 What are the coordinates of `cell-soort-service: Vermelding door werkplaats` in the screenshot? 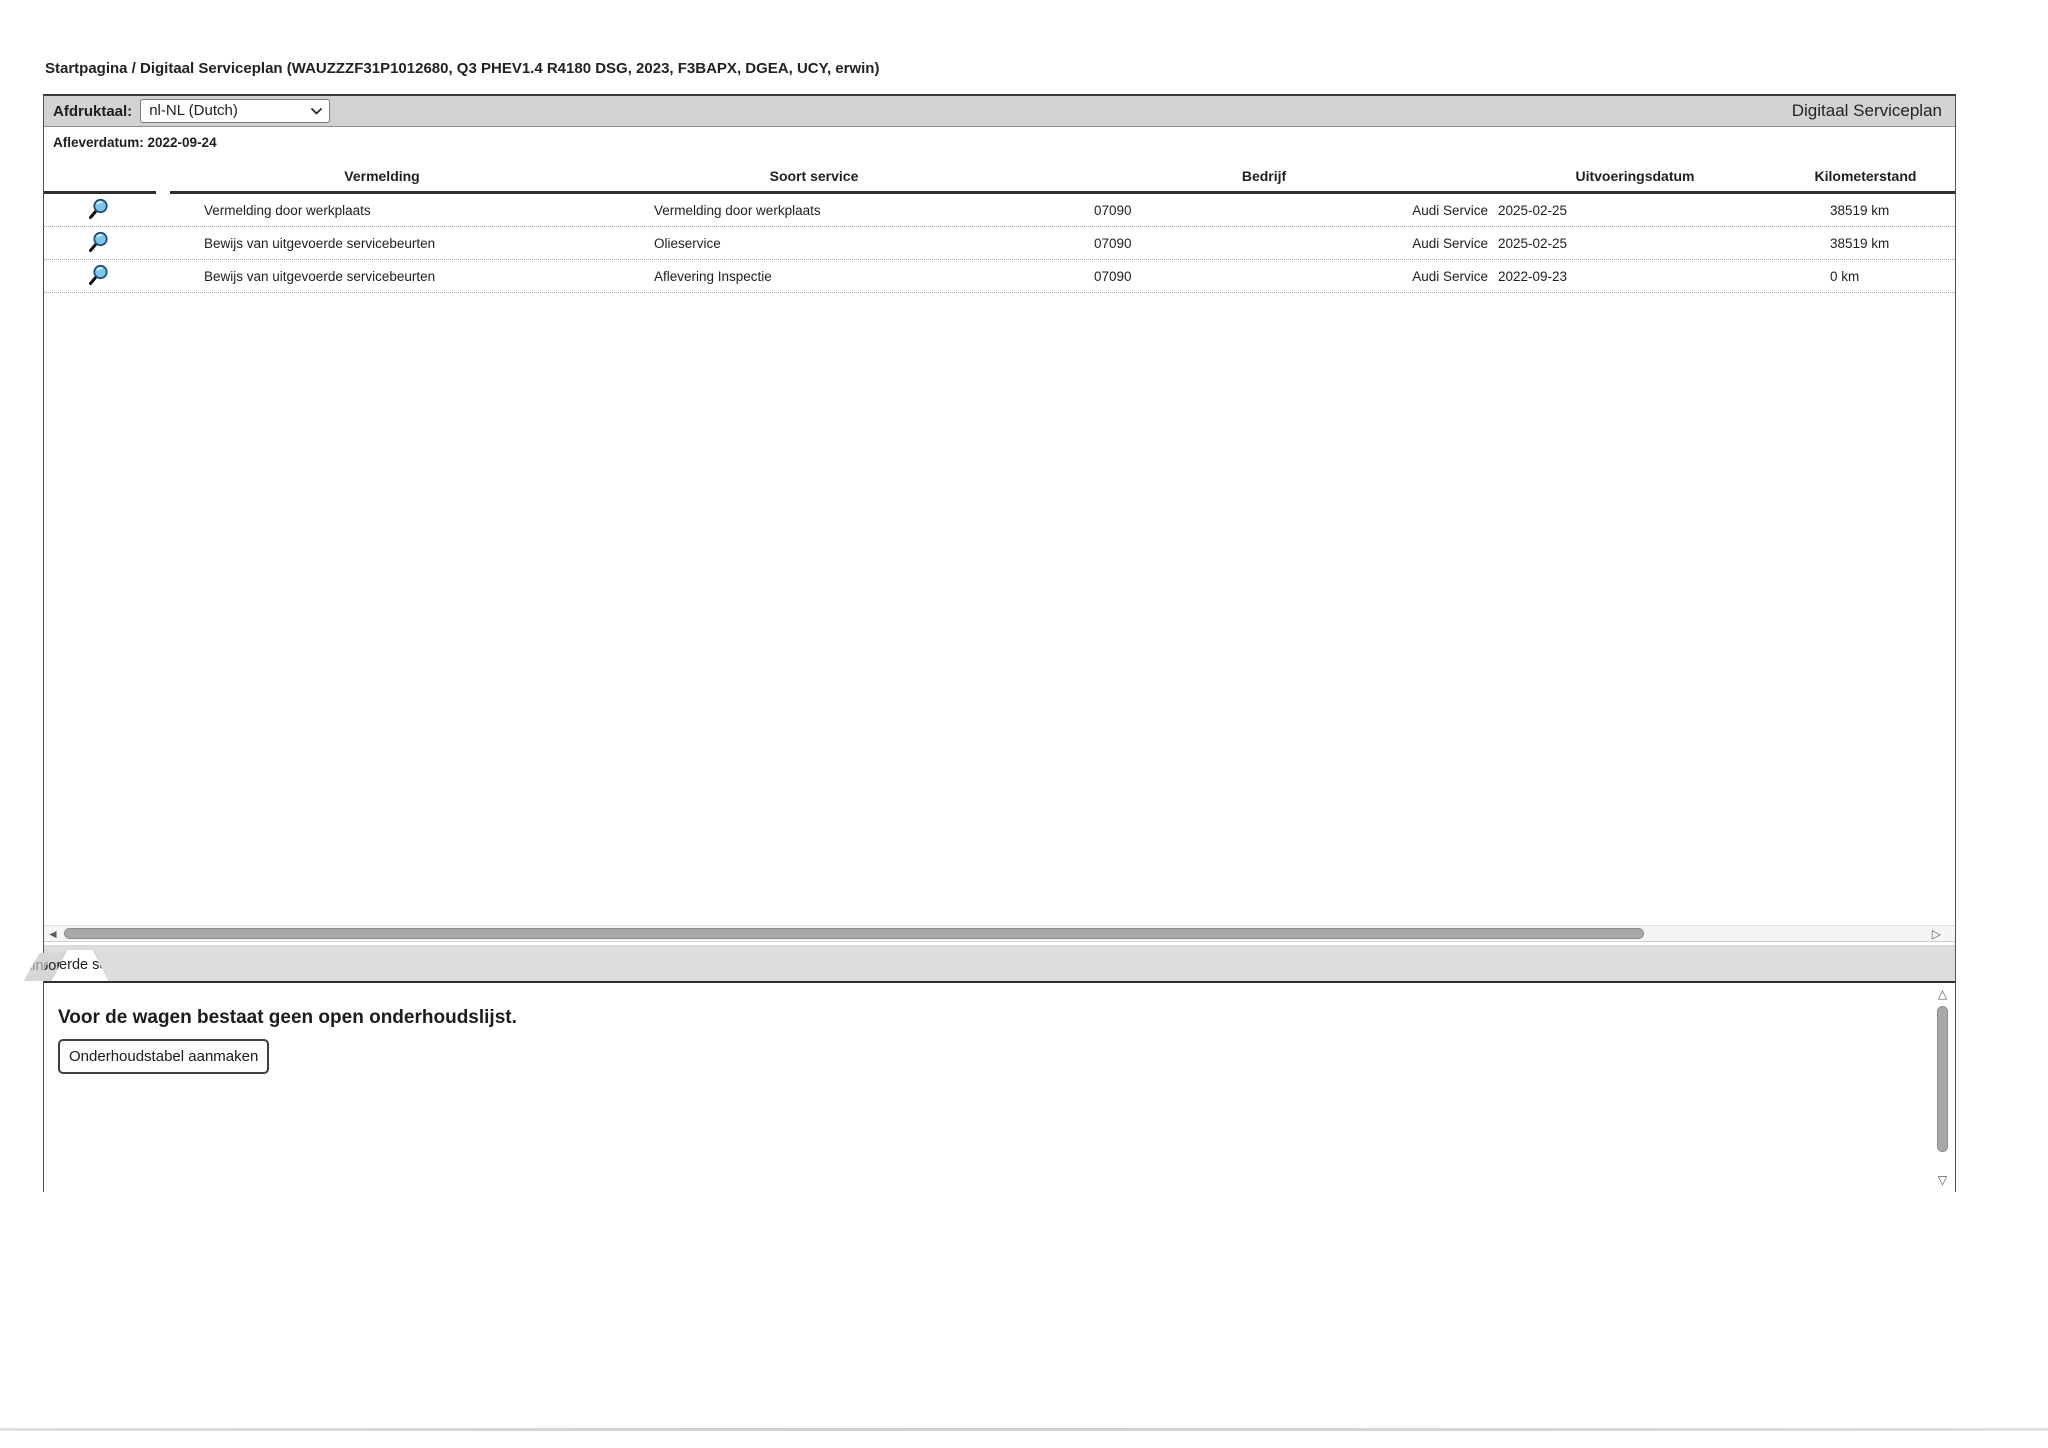 It's located at (737, 210).